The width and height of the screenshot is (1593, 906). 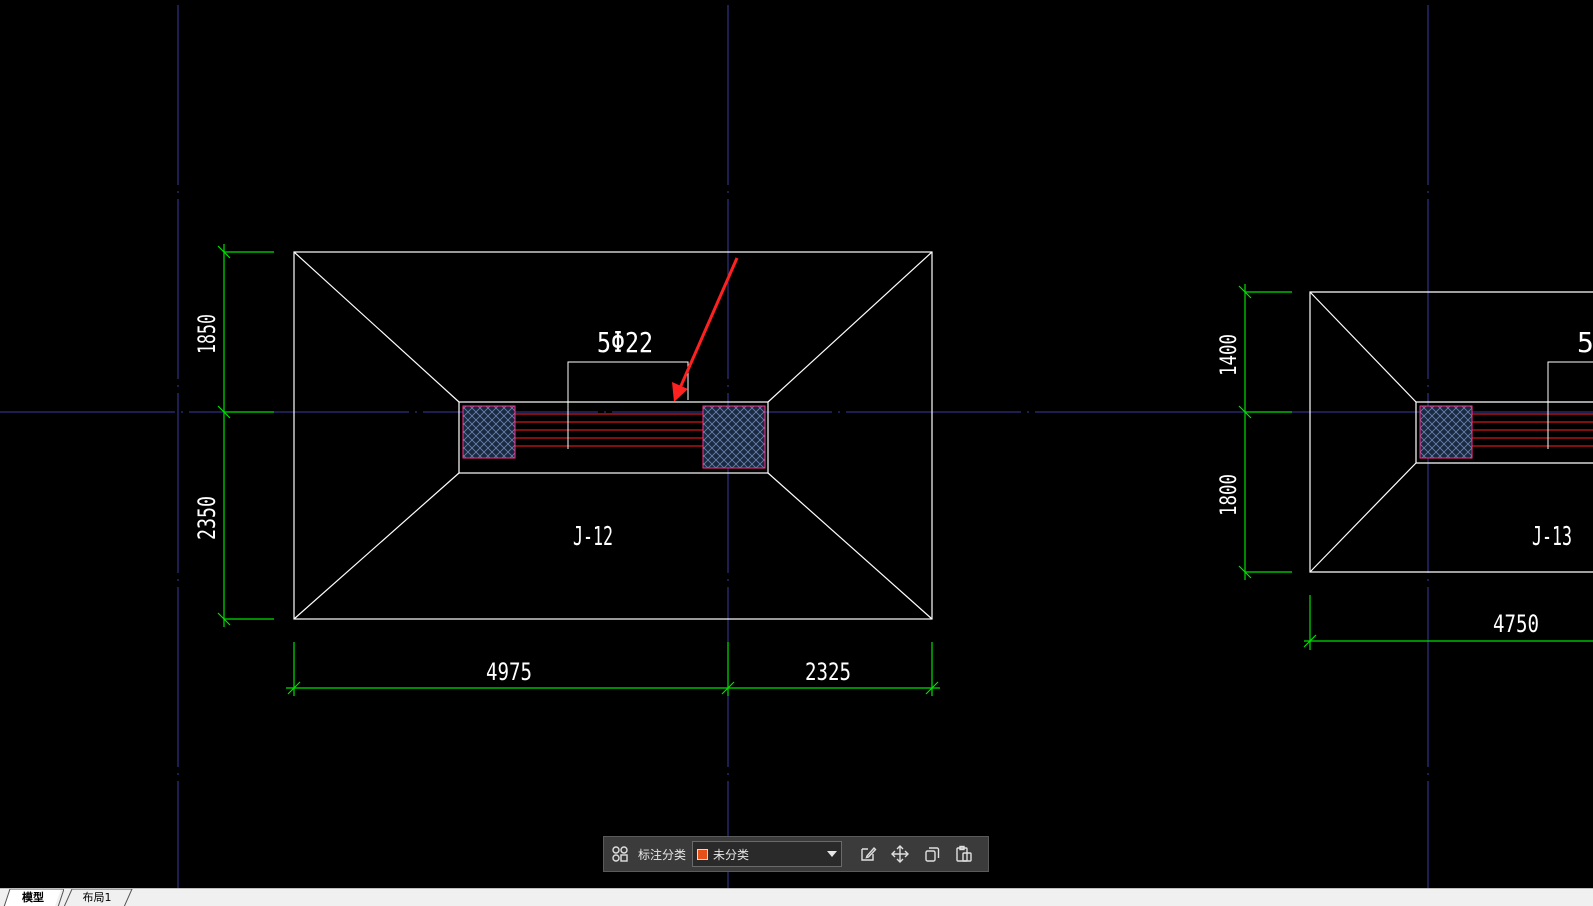 What do you see at coordinates (625, 342) in the screenshot?
I see `rebar-note-j12: 5Φ22` at bounding box center [625, 342].